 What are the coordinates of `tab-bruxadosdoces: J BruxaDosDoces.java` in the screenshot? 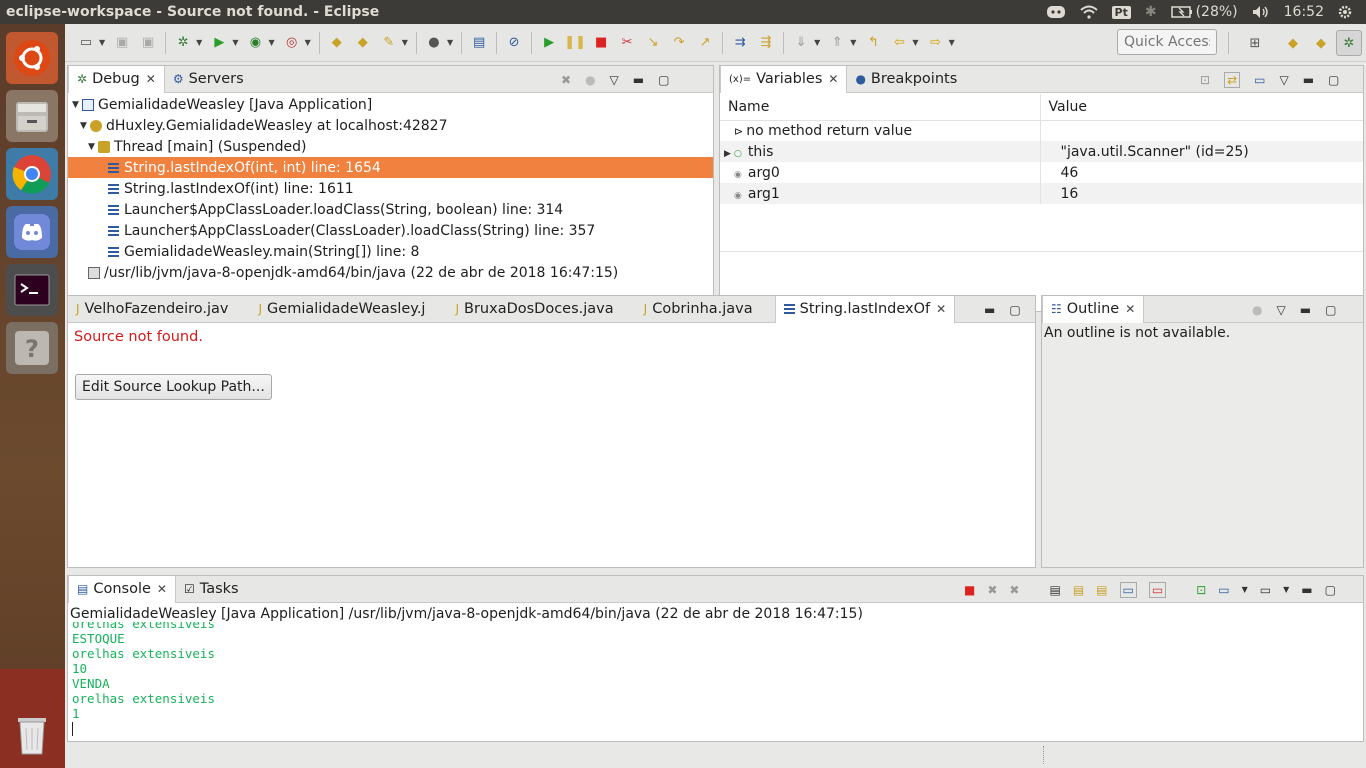 It's located at (534, 309).